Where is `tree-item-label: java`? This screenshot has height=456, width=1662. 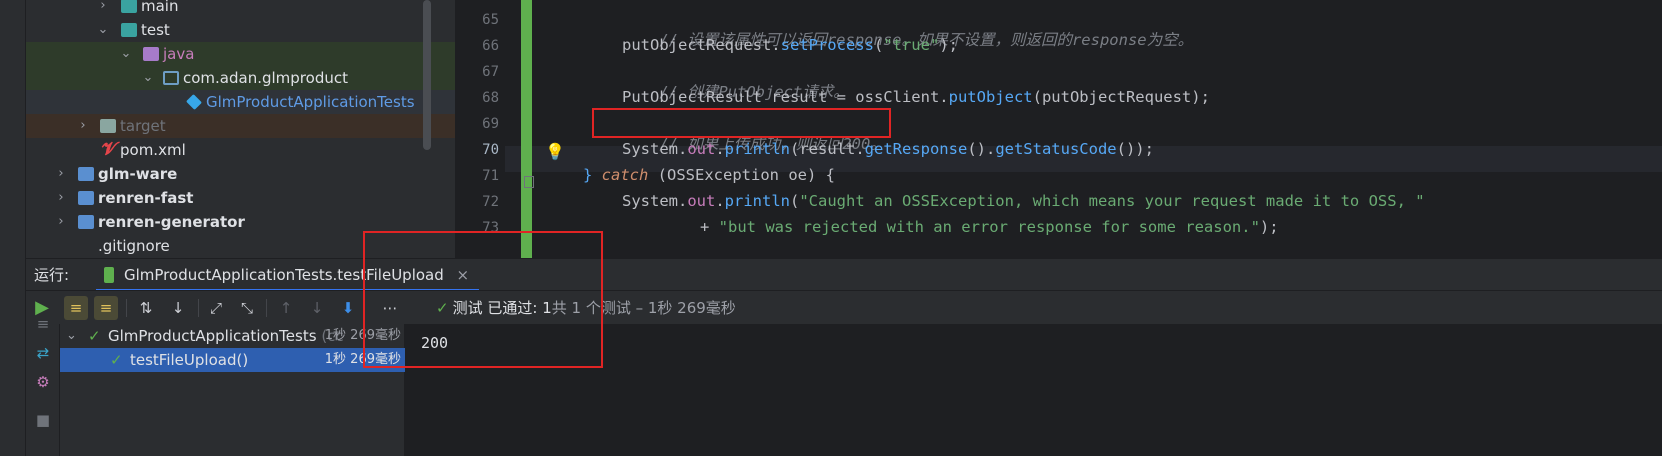 tree-item-label: java is located at coordinates (179, 54).